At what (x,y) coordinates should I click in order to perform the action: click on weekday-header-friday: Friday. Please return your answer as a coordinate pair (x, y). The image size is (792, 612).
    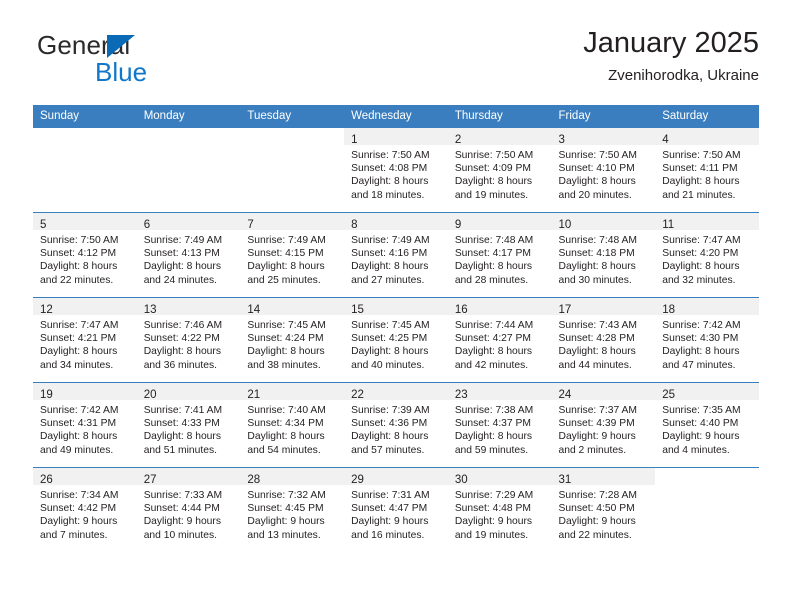
    Looking at the image, I should click on (603, 116).